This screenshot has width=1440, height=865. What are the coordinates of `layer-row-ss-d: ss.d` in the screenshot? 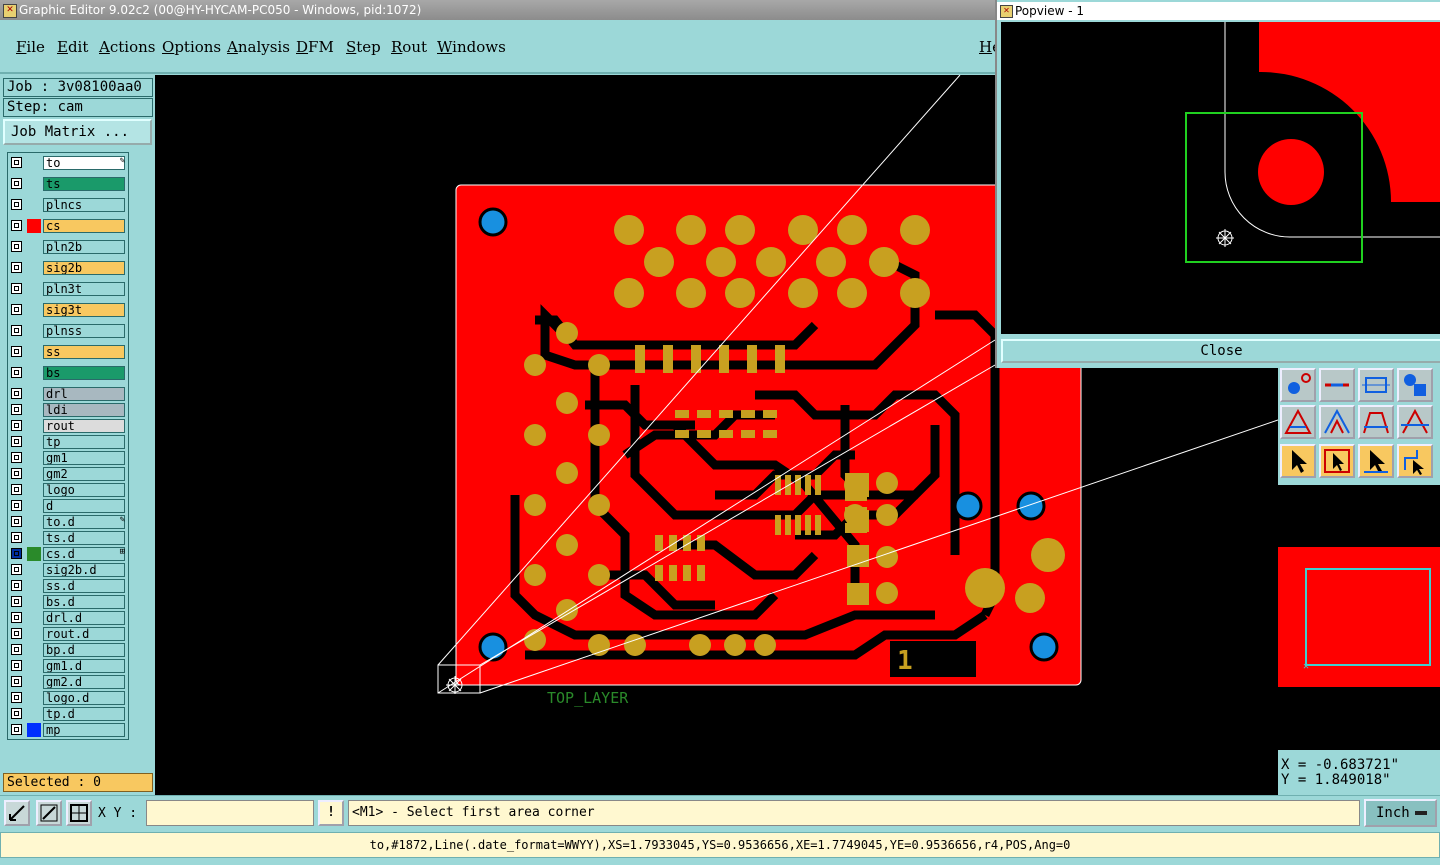 It's located at (68, 586).